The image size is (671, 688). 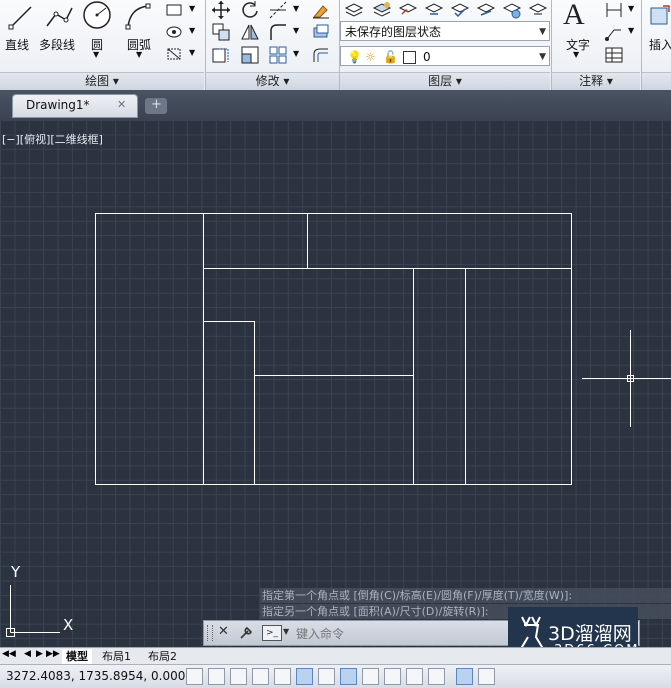 What do you see at coordinates (102, 81) in the screenshot?
I see `draw-panel-title: 绘图 ▾` at bounding box center [102, 81].